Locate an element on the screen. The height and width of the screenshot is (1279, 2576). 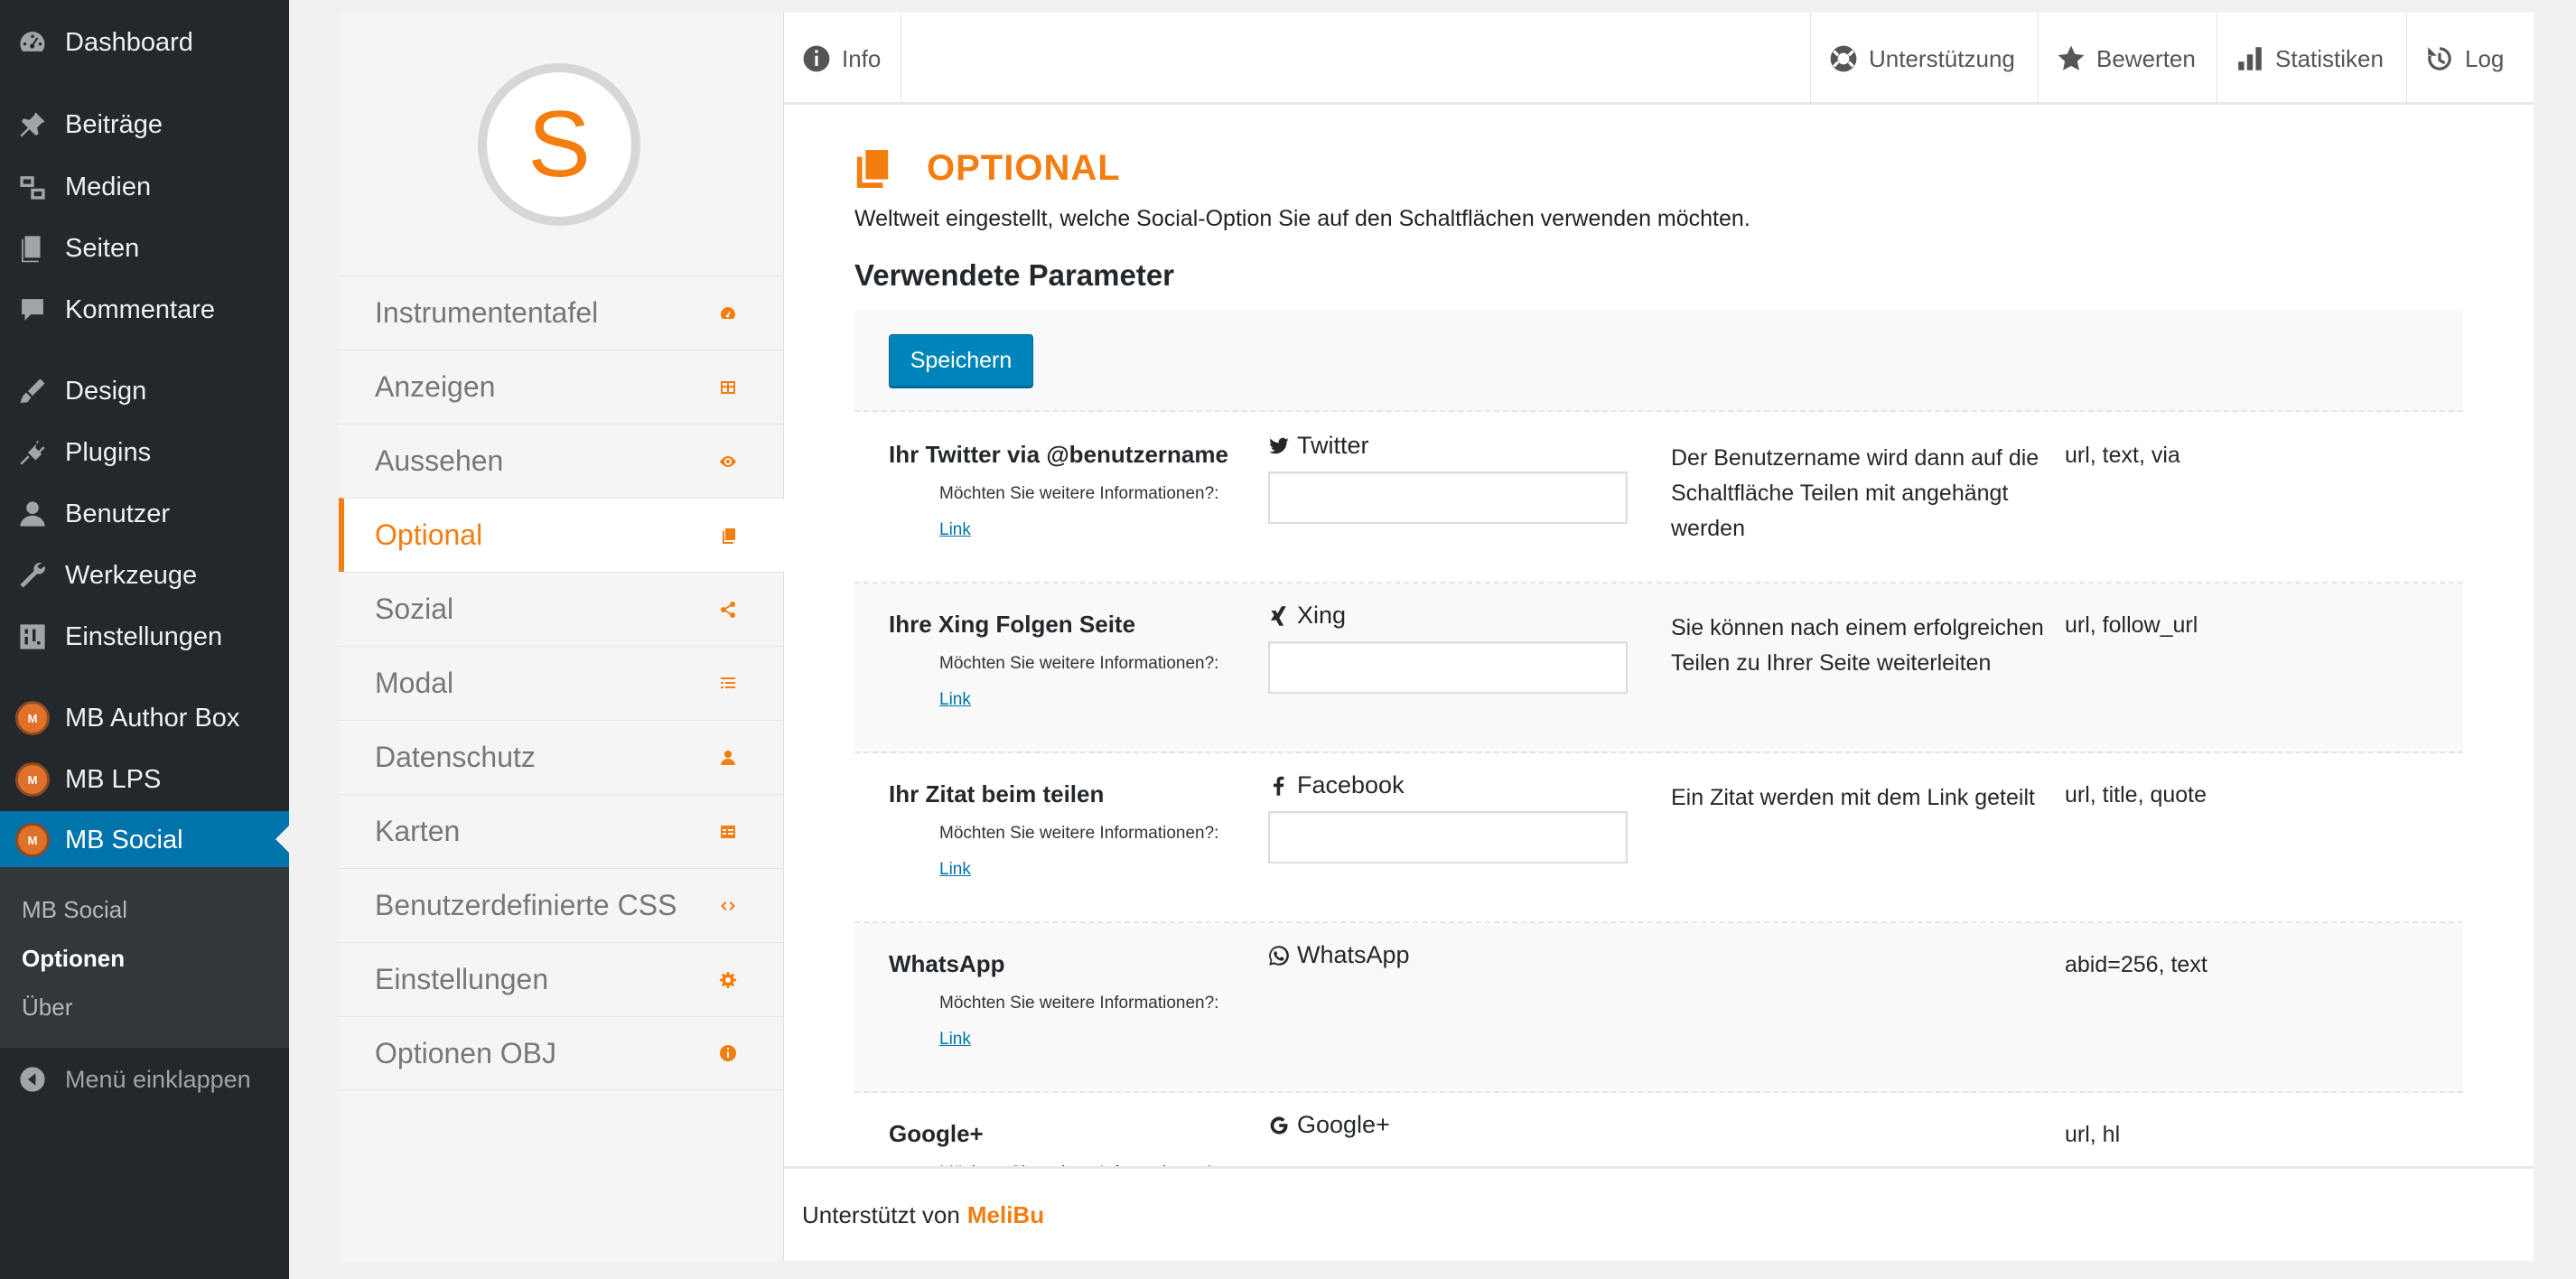
network-label: Facebook is located at coordinates (1336, 785).